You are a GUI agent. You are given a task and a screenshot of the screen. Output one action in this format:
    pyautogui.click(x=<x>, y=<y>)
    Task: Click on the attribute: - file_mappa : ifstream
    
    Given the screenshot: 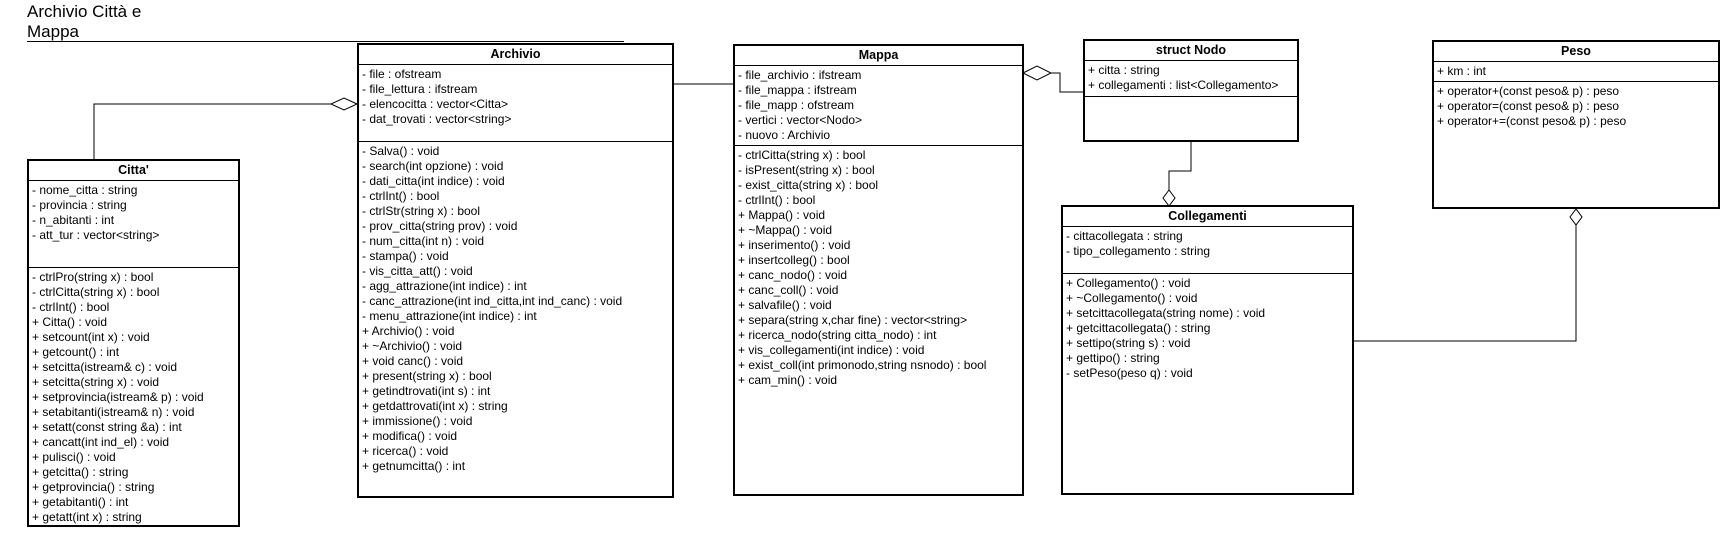 What is the action you would take?
    pyautogui.click(x=797, y=90)
    